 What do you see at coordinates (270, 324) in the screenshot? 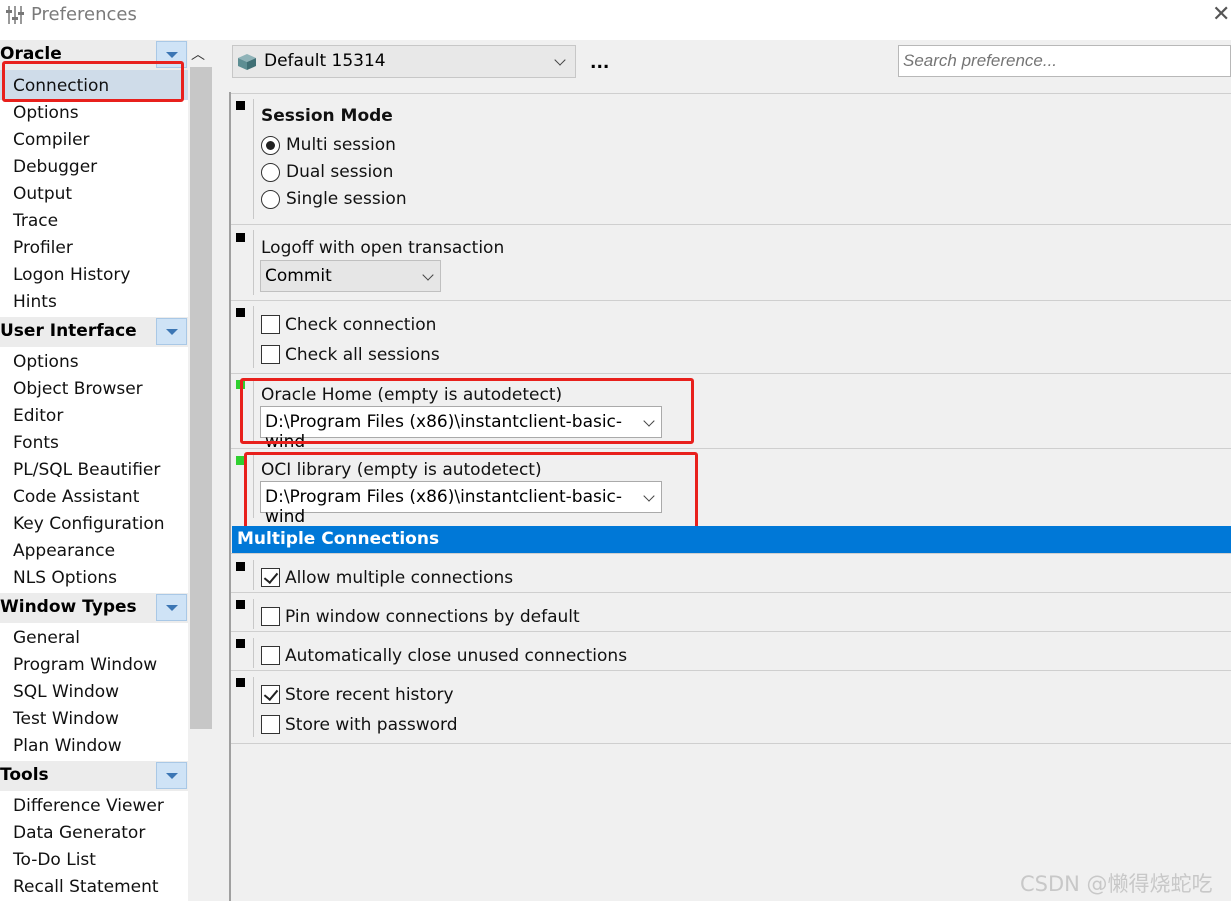
I see `check-connection-checkbox` at bounding box center [270, 324].